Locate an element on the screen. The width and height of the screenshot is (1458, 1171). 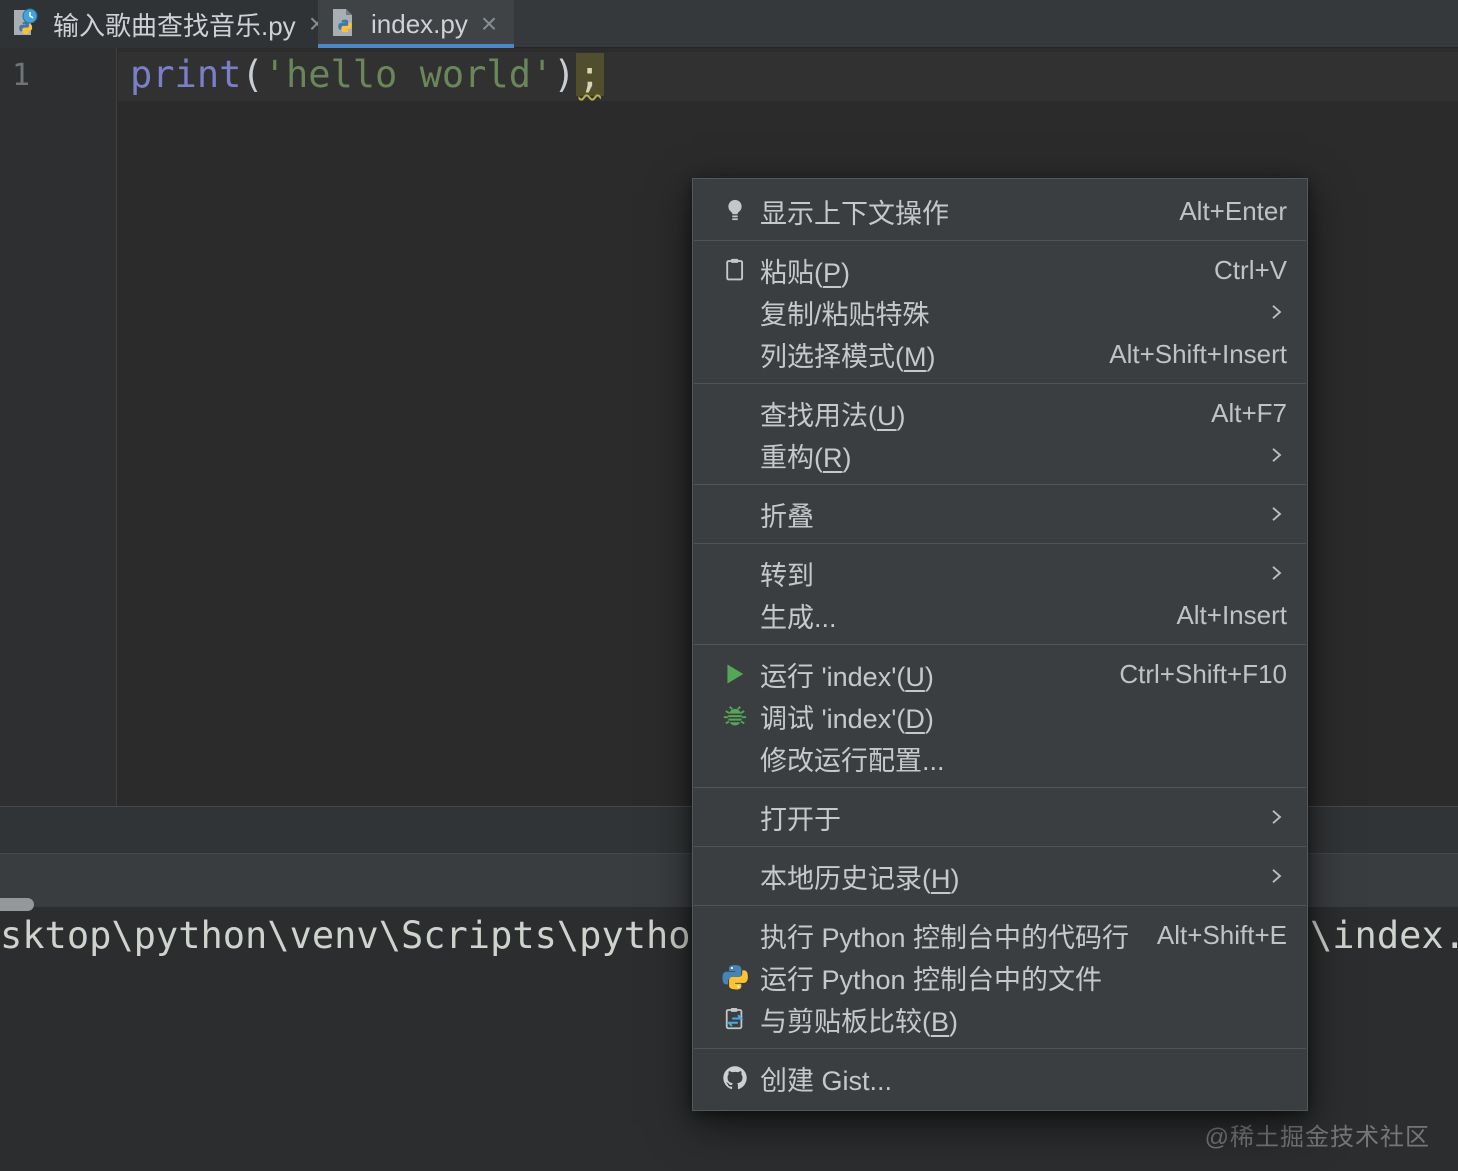
console-path-right: \index. is located at coordinates (1384, 935).